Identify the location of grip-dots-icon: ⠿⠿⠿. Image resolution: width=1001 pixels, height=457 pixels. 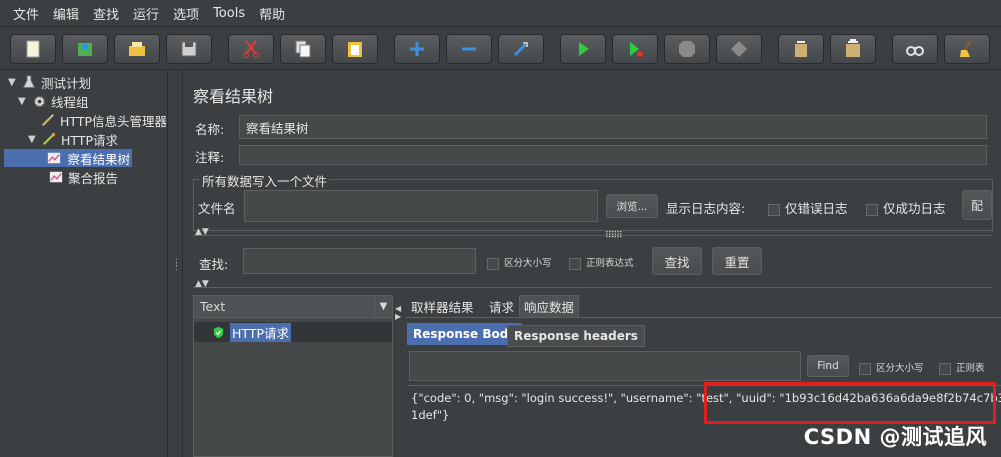
(614, 236).